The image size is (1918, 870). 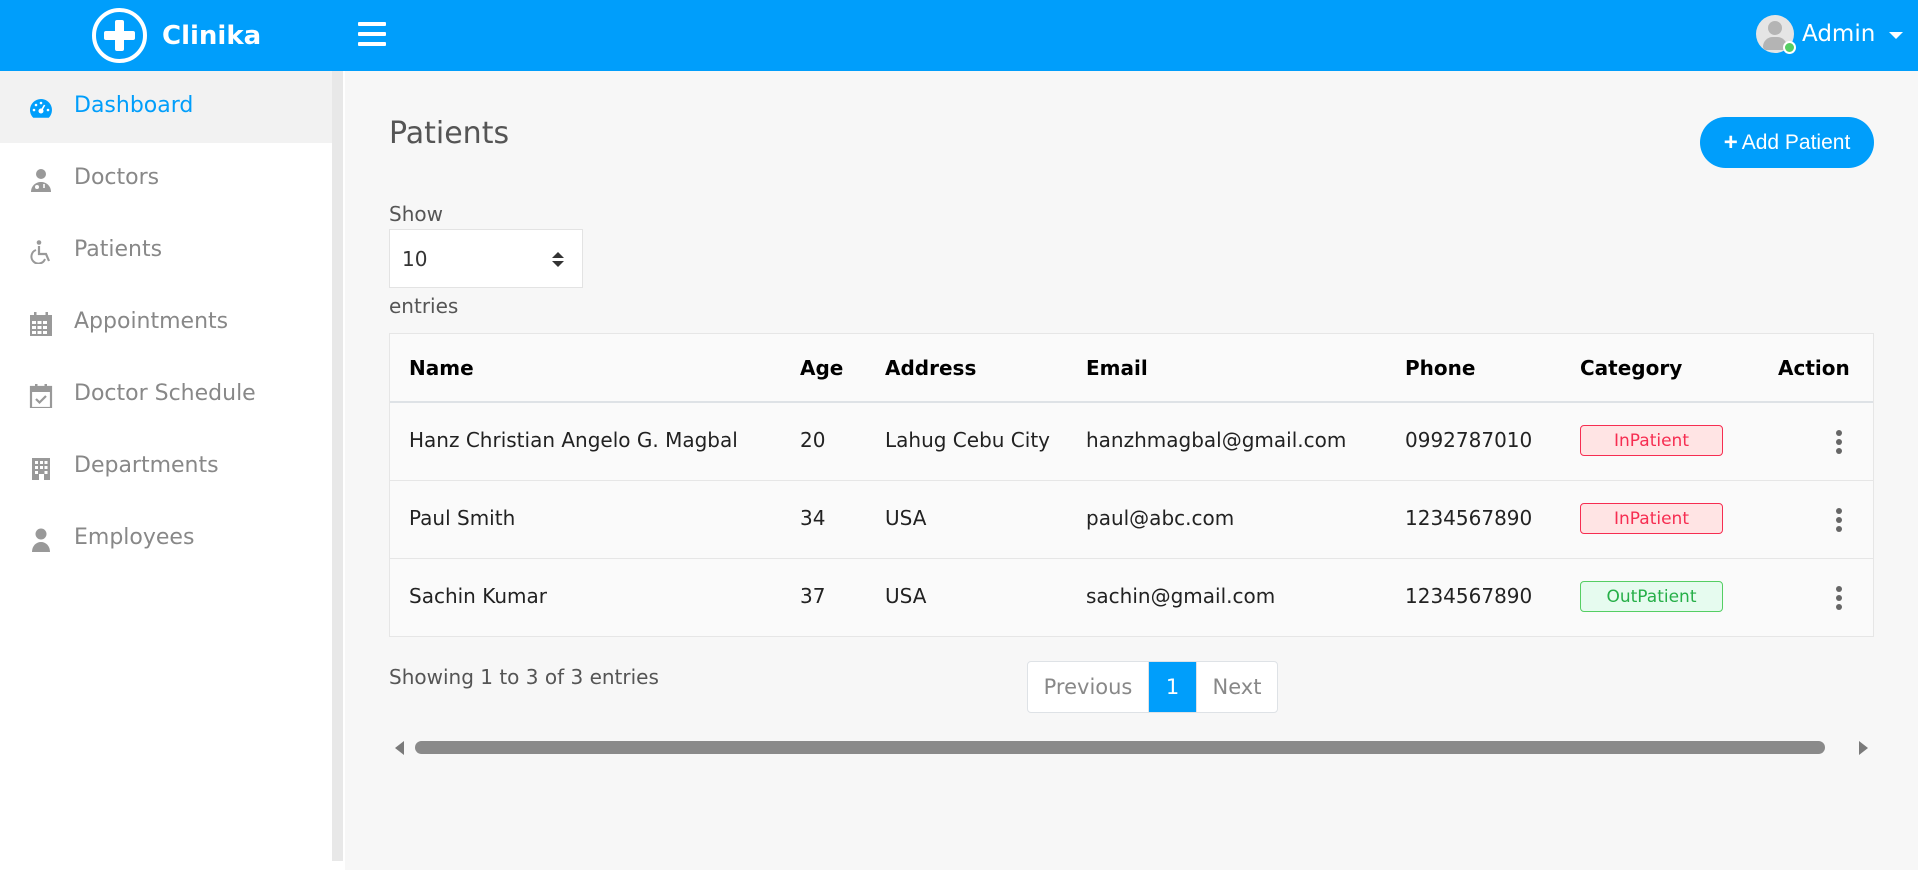 I want to click on column-header-email: Email, so click(x=1117, y=368).